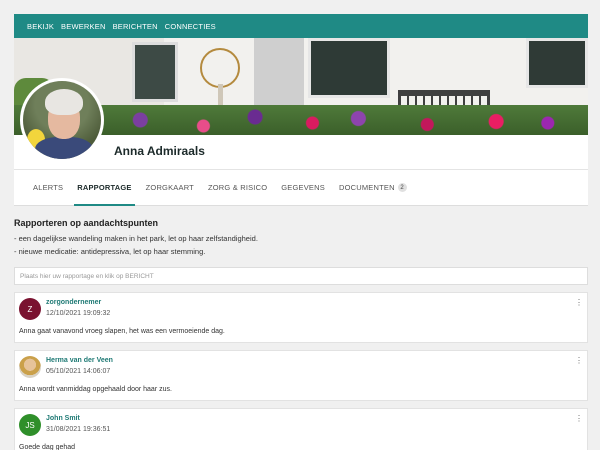 The height and width of the screenshot is (450, 600). I want to click on avatar: Z, so click(30, 309).